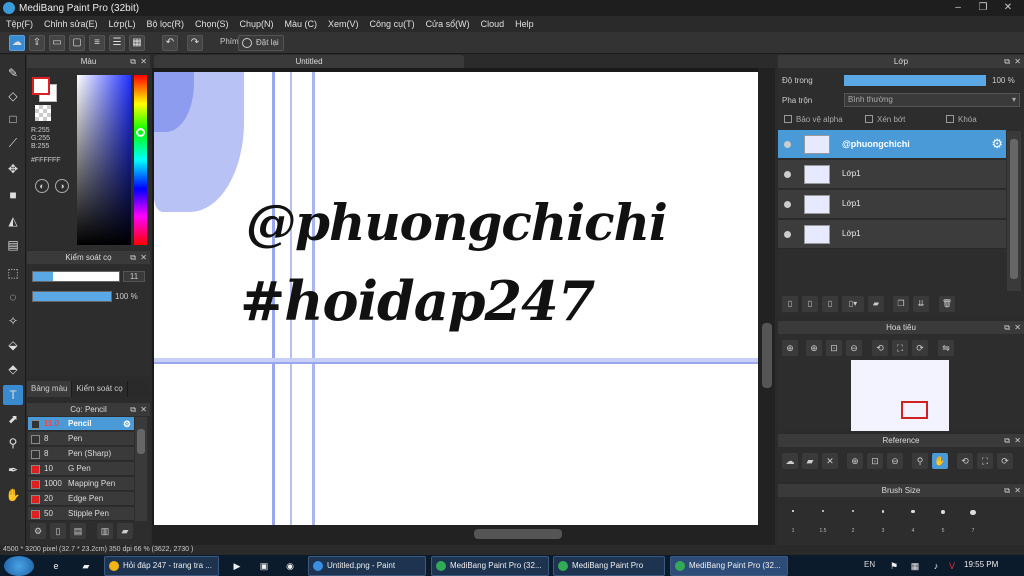 The width and height of the screenshot is (1024, 576). Describe the element at coordinates (117, 43) in the screenshot. I see `list-icon: ☰` at that location.